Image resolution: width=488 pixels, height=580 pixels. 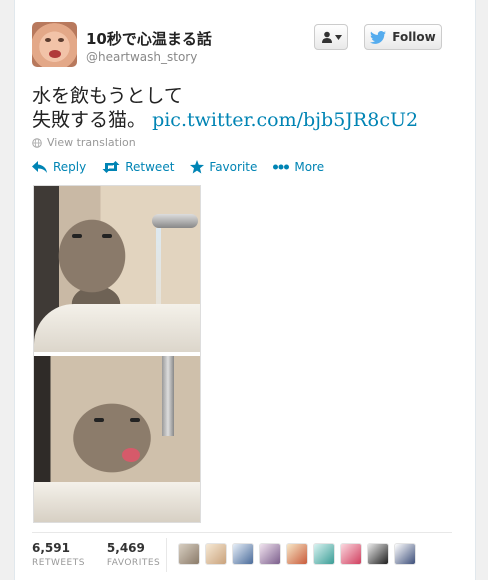 What do you see at coordinates (107, 96) in the screenshot?
I see `tweet-text-line: 水を飲もうとして` at bounding box center [107, 96].